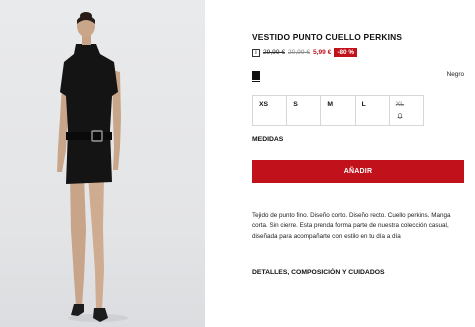 The image size is (475, 327). What do you see at coordinates (372, 110) in the screenshot?
I see `size-option-l: L` at bounding box center [372, 110].